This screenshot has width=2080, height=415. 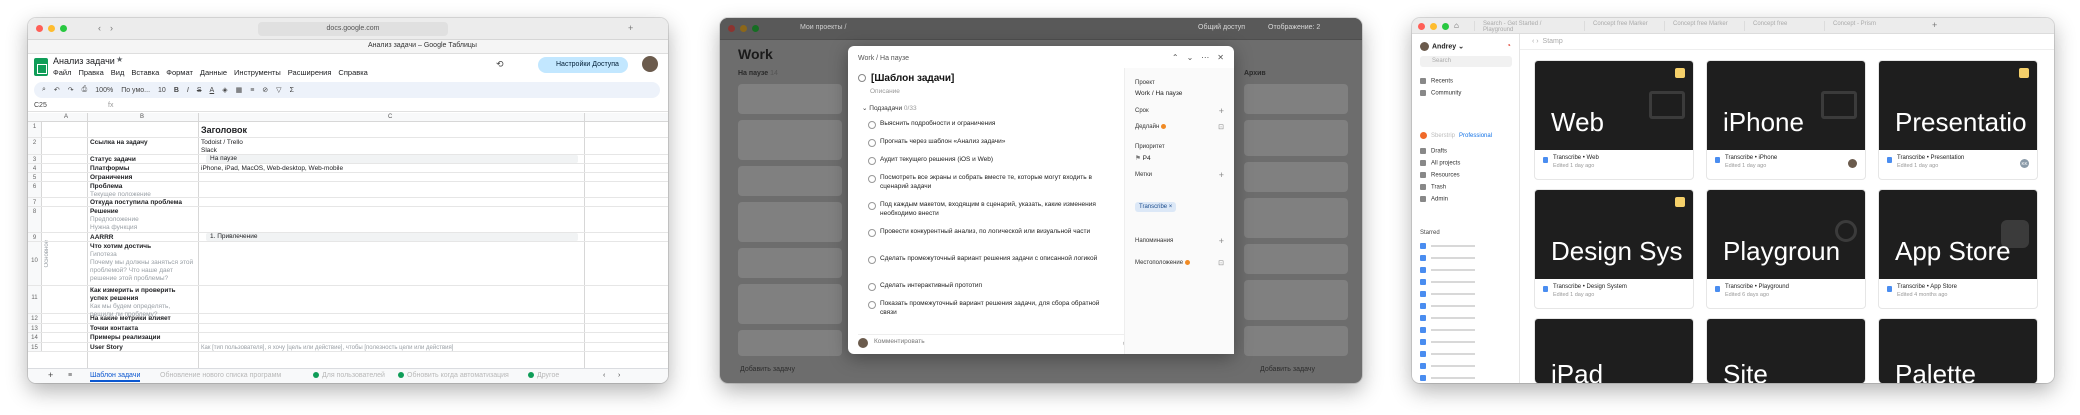 I want to click on file-tab: Concept - Prism, so click(x=1864, y=26).